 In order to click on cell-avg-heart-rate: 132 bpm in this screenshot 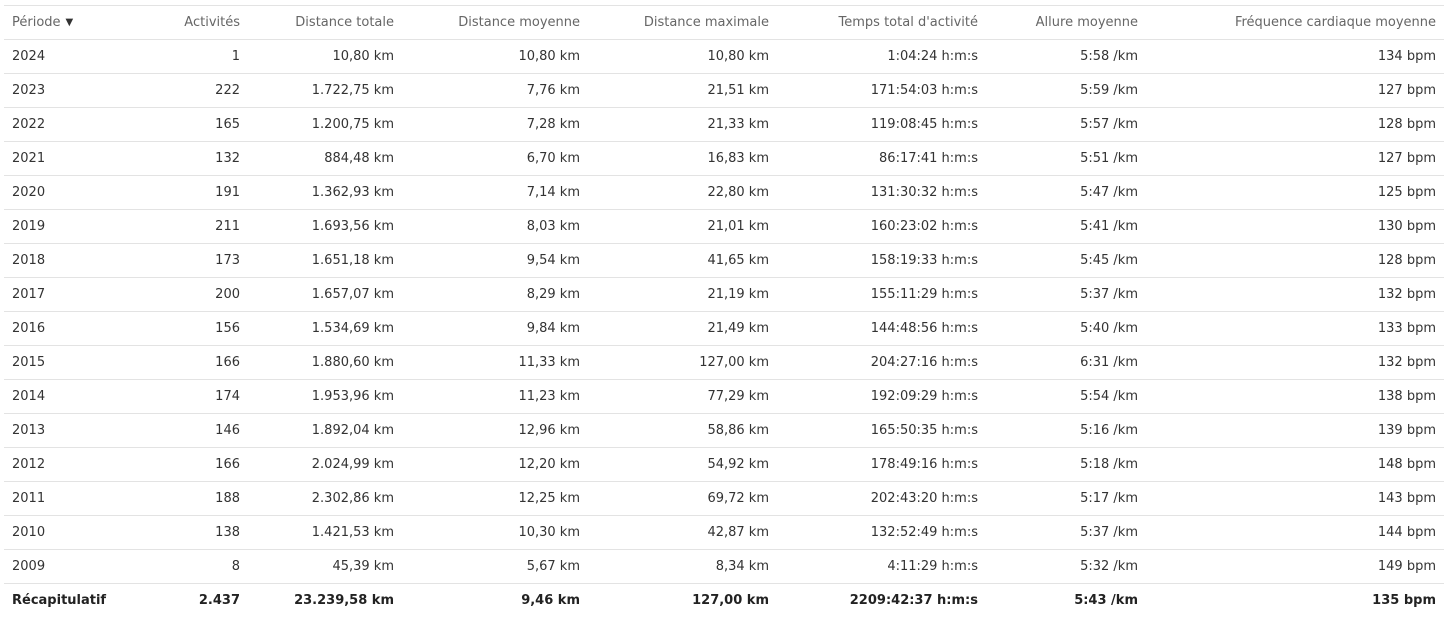, I will do `click(1295, 294)`.